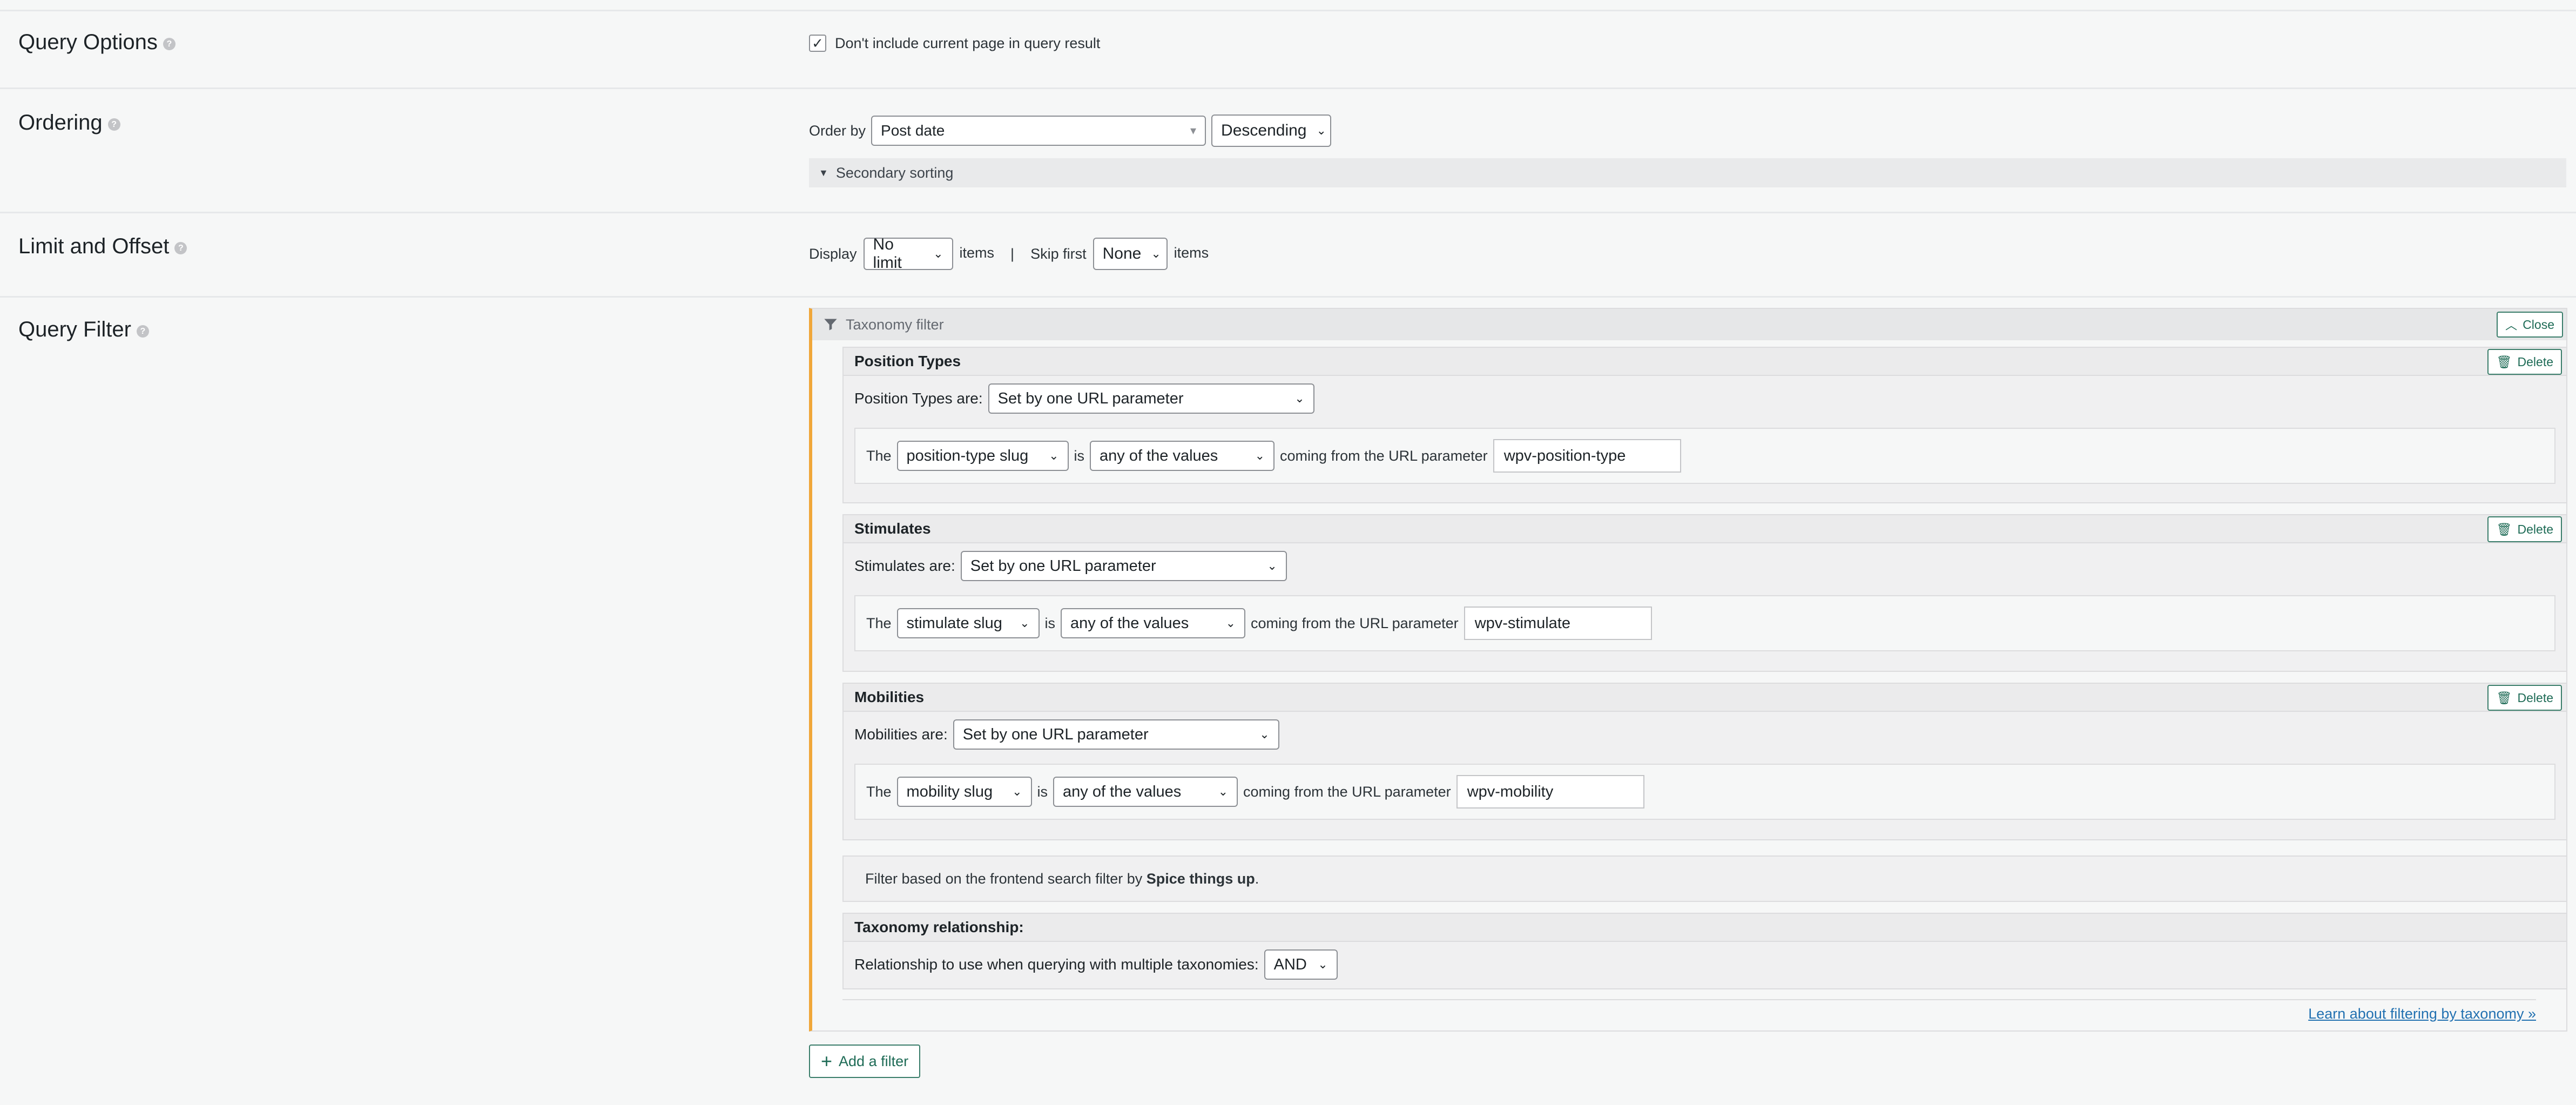 This screenshot has height=1105, width=2576. What do you see at coordinates (1705, 362) in the screenshot?
I see `taxonomy-title: Position Types` at bounding box center [1705, 362].